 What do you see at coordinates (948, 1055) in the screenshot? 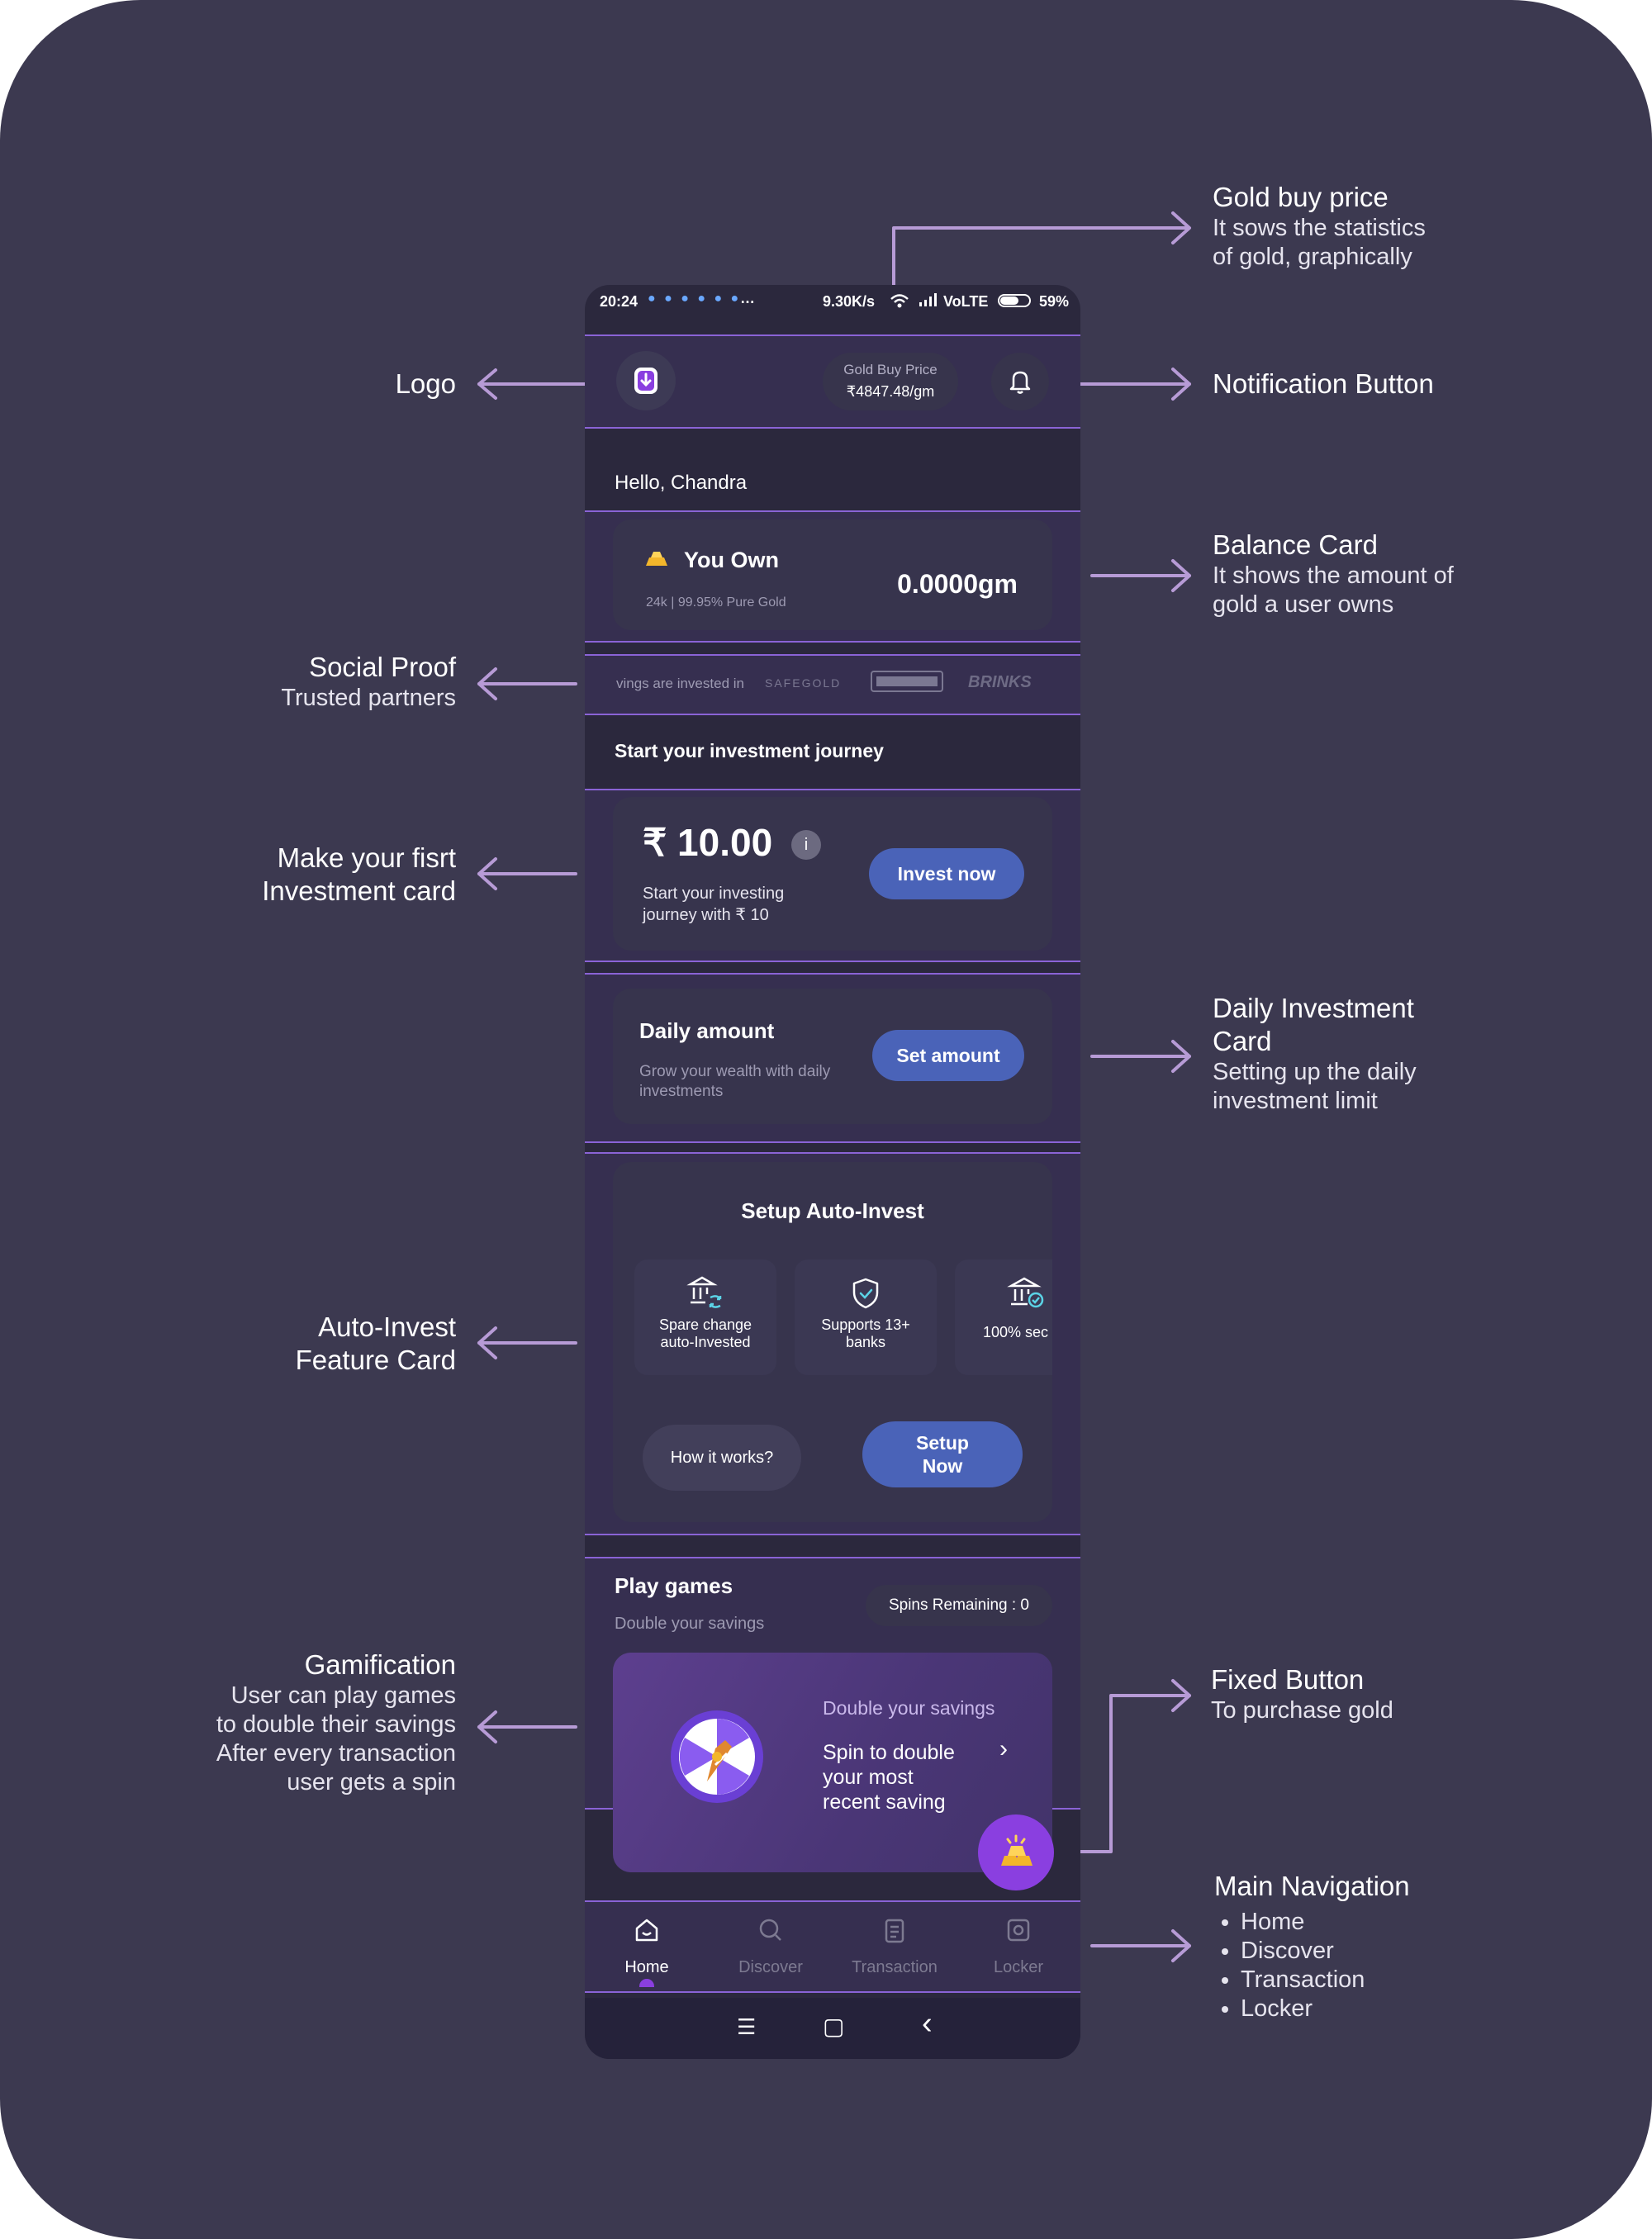
I see `set-amount-button: Set amount` at bounding box center [948, 1055].